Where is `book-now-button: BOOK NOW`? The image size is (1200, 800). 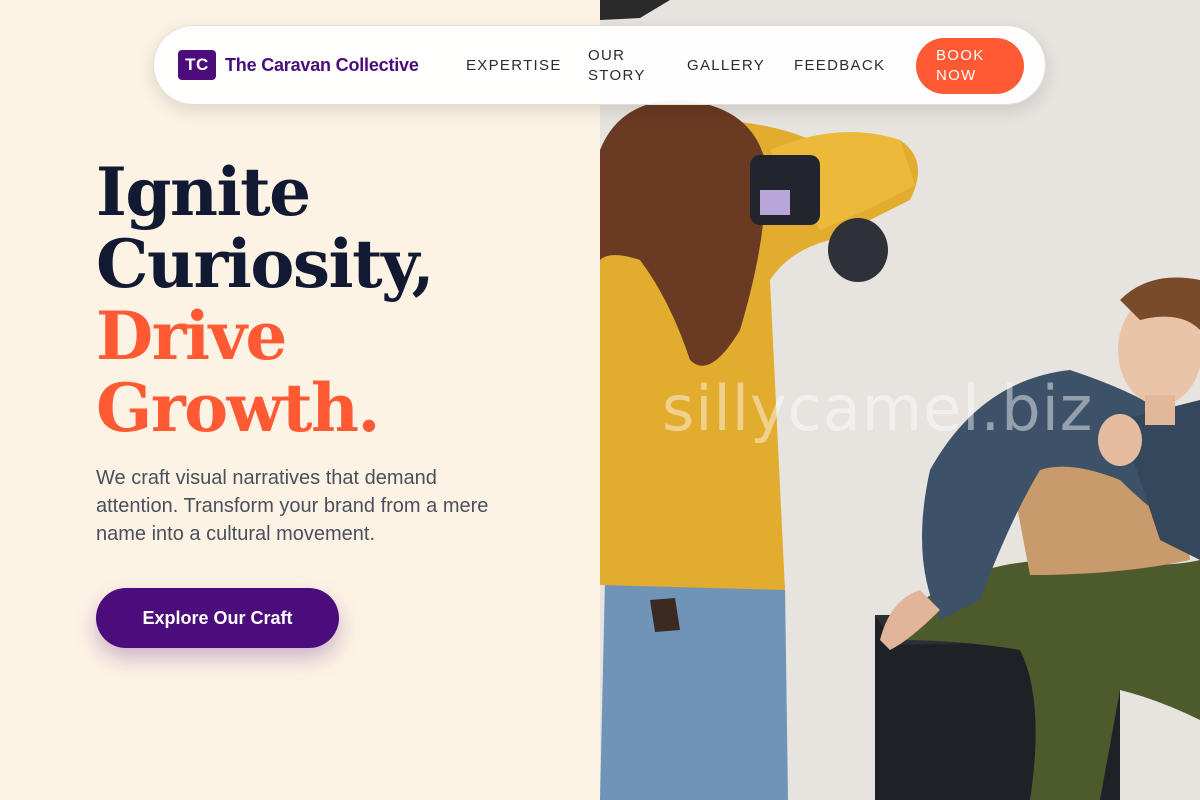 book-now-button: BOOK NOW is located at coordinates (970, 66).